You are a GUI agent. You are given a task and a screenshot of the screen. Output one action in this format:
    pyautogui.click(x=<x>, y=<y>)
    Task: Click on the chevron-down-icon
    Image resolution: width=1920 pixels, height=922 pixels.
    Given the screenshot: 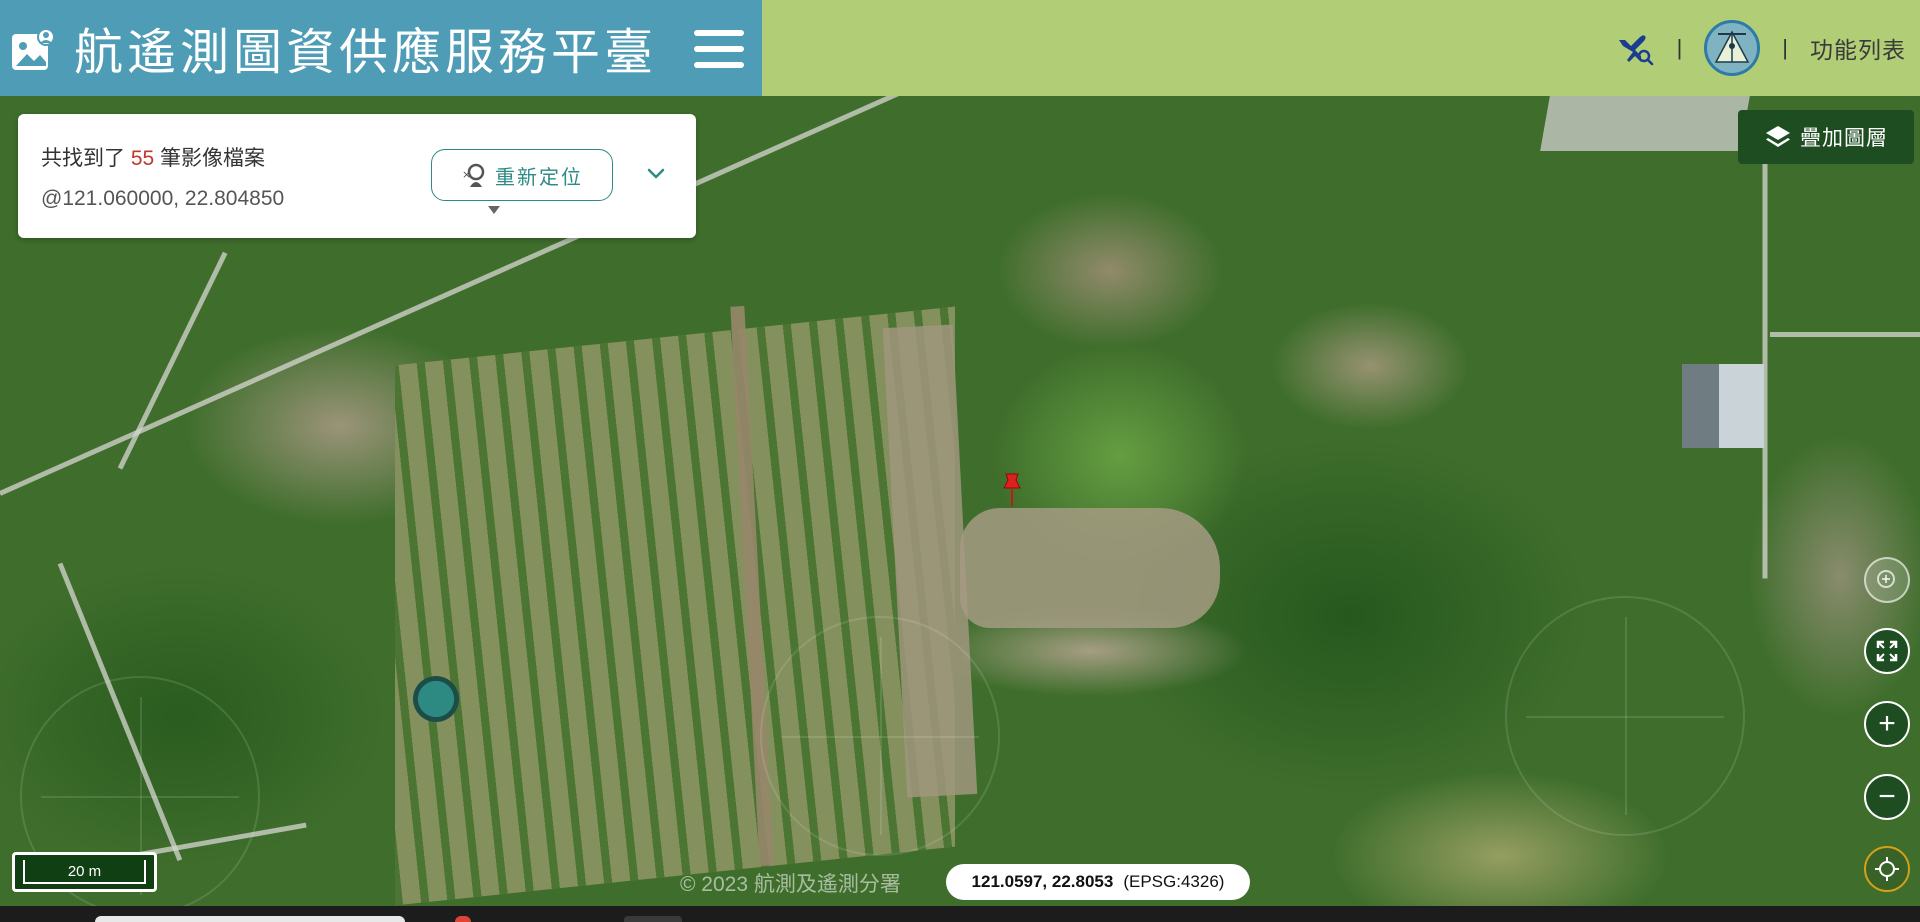 What is the action you would take?
    pyautogui.click(x=656, y=174)
    